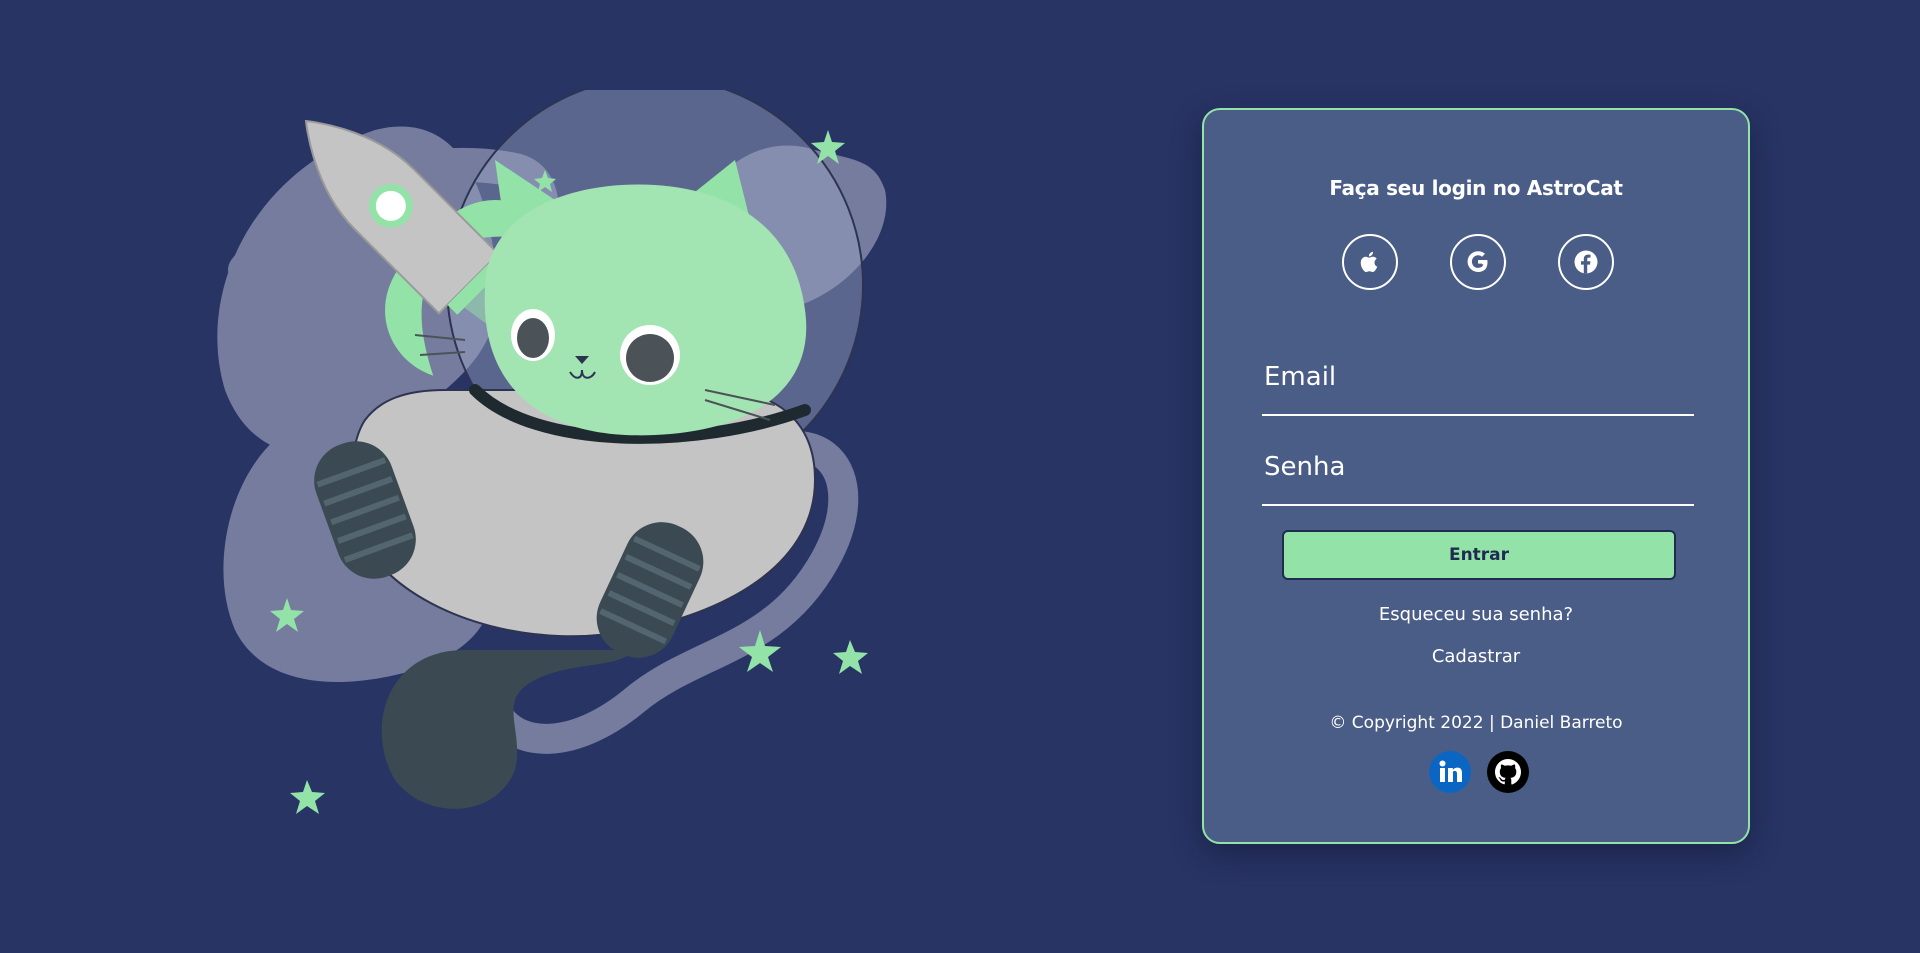 The width and height of the screenshot is (1920, 953). I want to click on google-login-button, so click(1478, 262).